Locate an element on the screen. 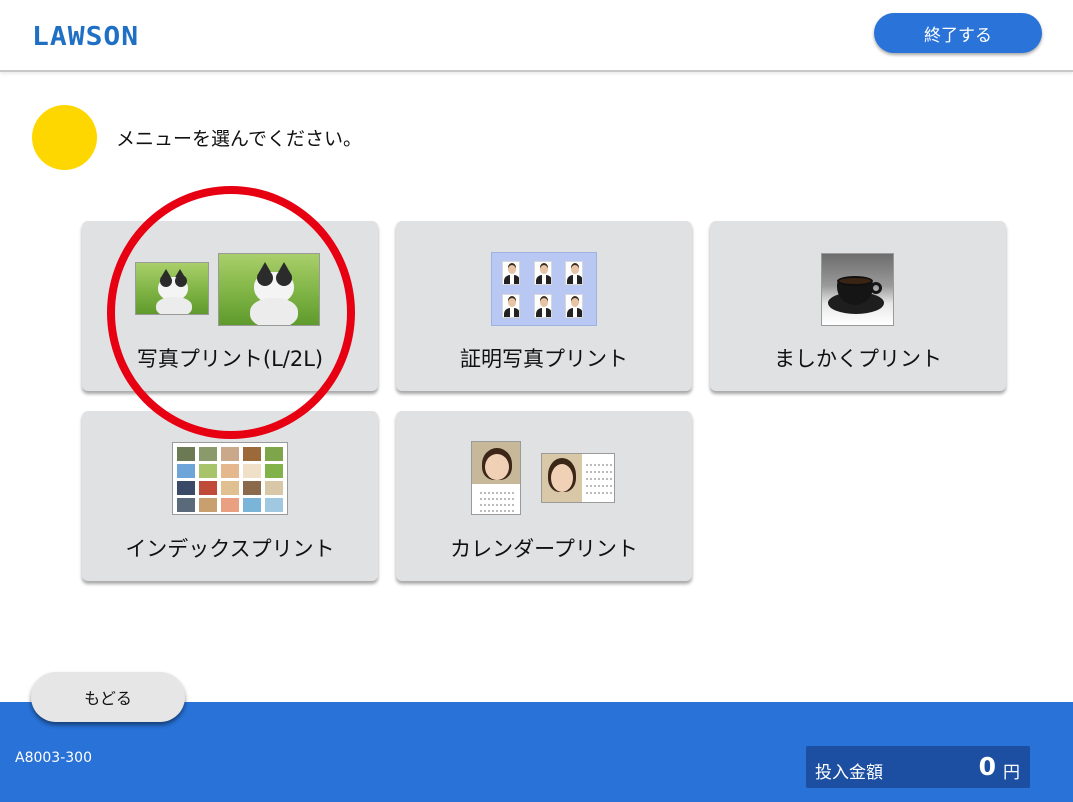 Image resolution: width=1073 pixels, height=802 pixels. menu-mashikaku-print-label: ましかくプリント is located at coordinates (858, 359).